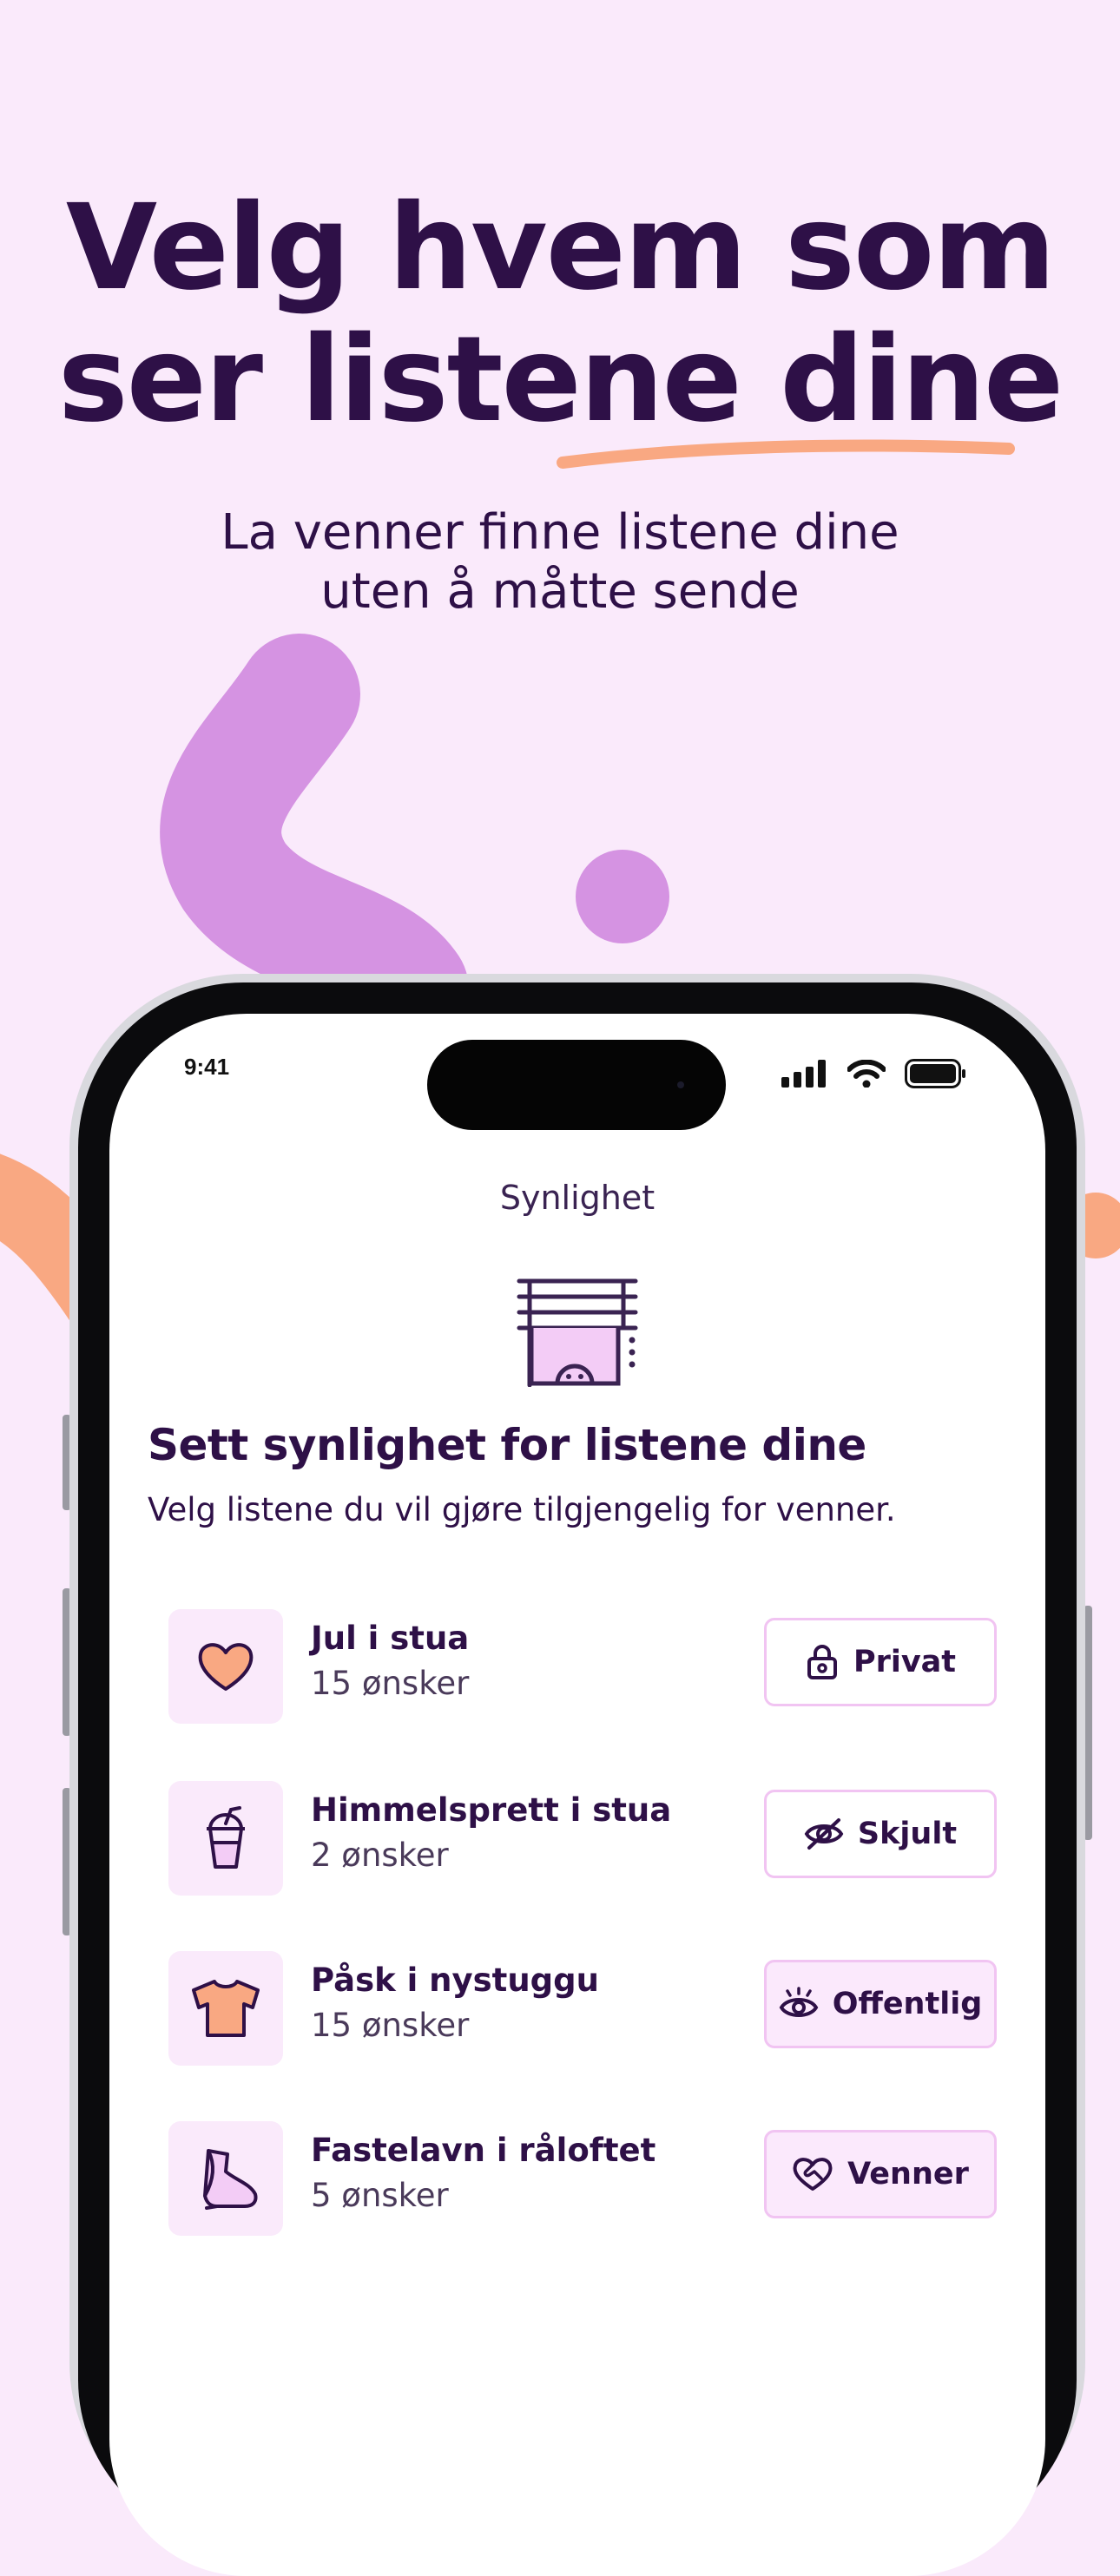 The height and width of the screenshot is (2576, 1120). I want to click on screen-title: Synlighet, so click(577, 1198).